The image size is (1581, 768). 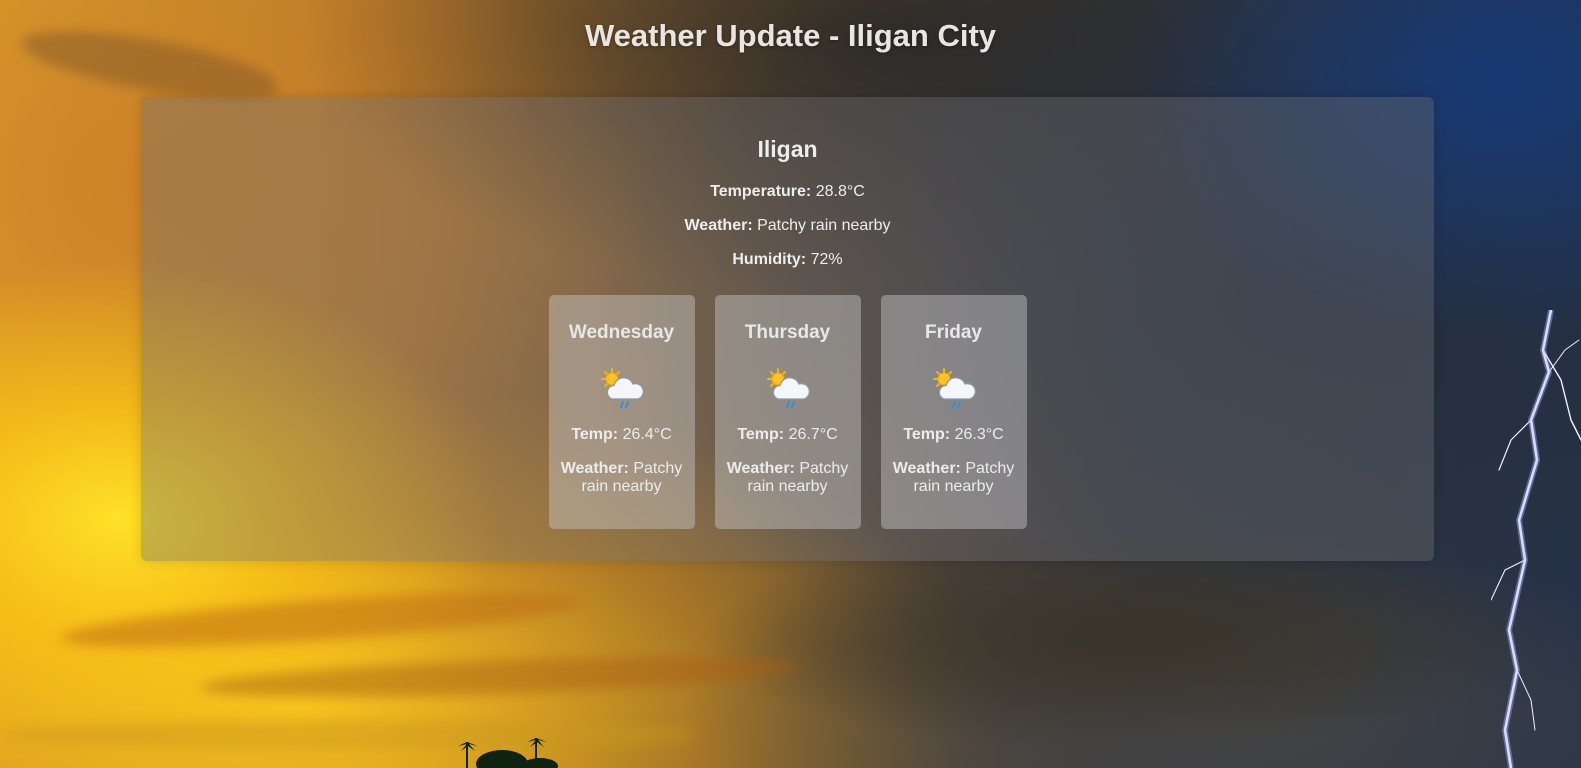 I want to click on temperature-value: 28.8°C, so click(x=840, y=191).